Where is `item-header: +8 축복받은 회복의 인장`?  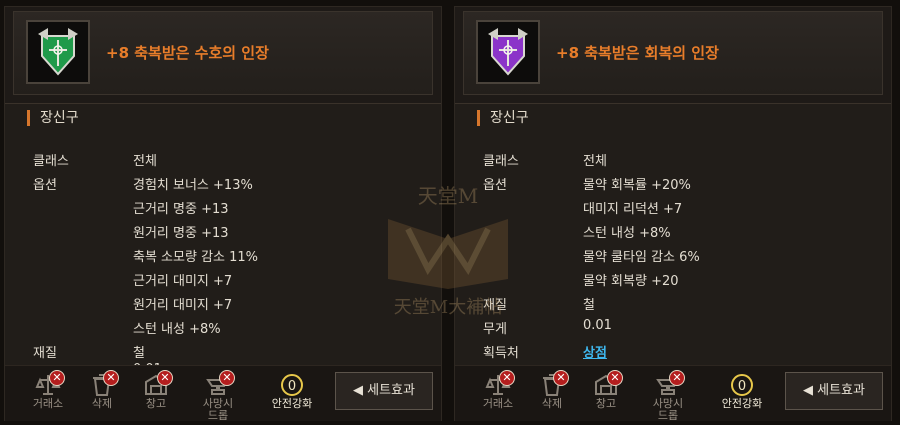
item-header: +8 축복받은 회복의 인장 is located at coordinates (673, 53).